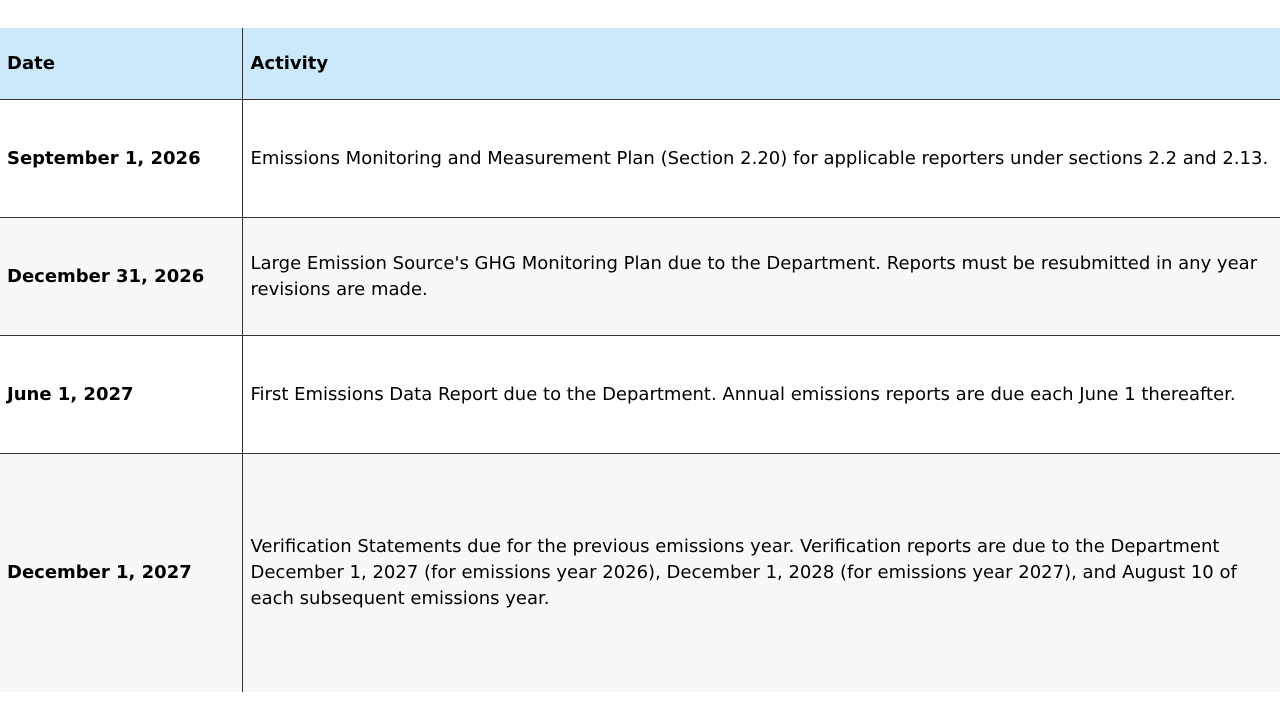  What do you see at coordinates (761, 64) in the screenshot?
I see `header-activity: Activity` at bounding box center [761, 64].